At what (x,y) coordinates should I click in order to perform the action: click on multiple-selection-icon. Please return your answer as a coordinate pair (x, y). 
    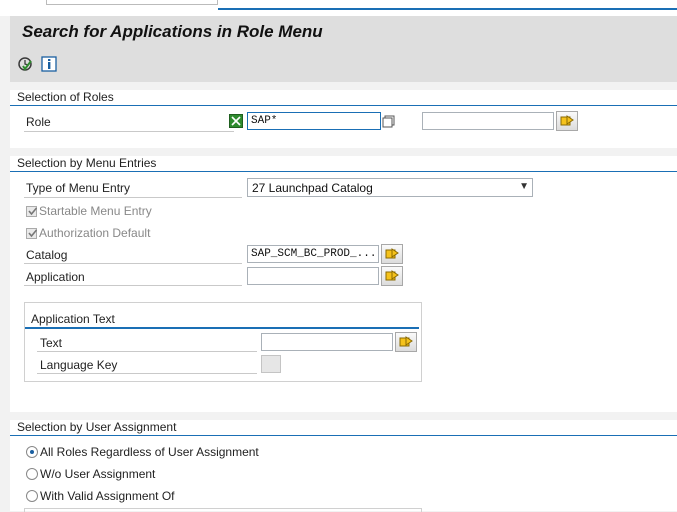
    Looking at the image, I should click on (236, 121).